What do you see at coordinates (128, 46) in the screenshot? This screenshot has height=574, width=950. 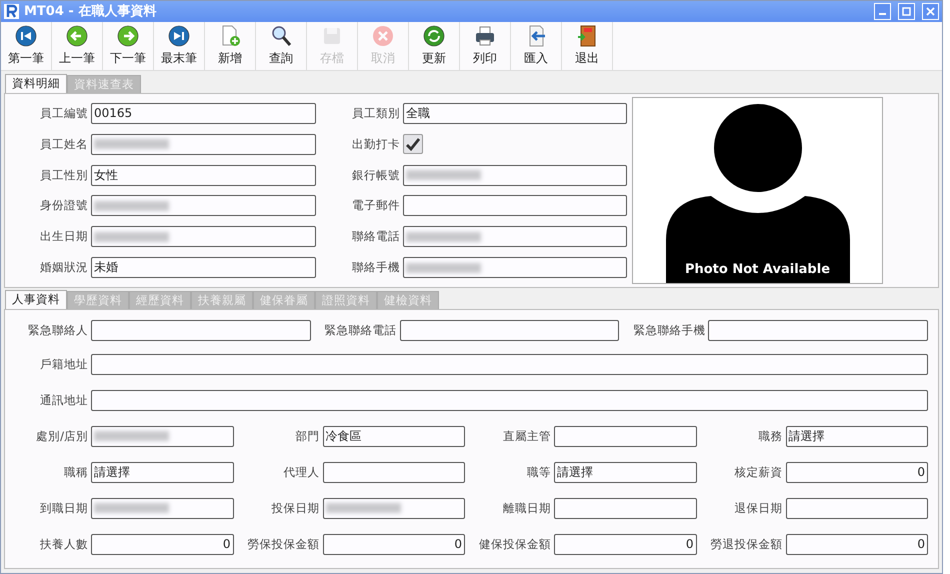 I see `toolbar-button: 下一筆` at bounding box center [128, 46].